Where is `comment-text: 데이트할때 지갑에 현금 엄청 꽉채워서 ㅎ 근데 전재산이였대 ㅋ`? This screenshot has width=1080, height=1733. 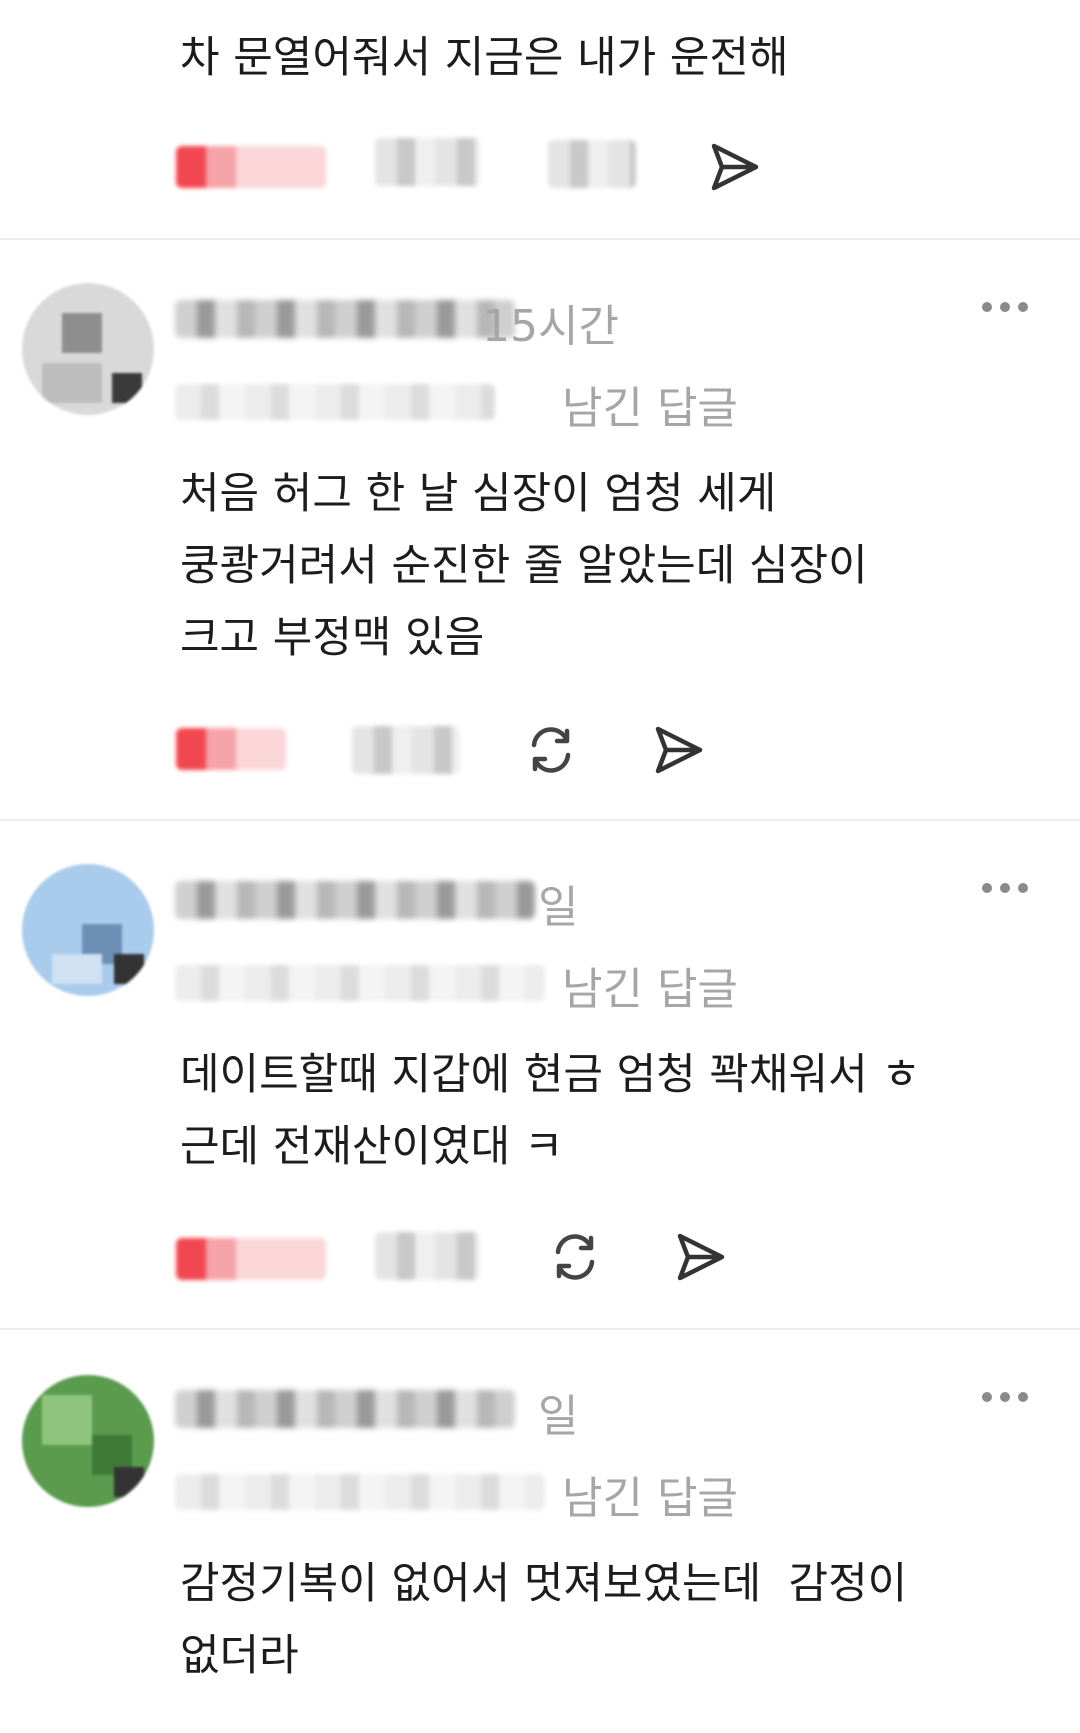
comment-text: 데이트할때 지갑에 현금 엄청 꽉채워서 ㅎ 근데 전재산이였대 ㅋ is located at coordinates (550, 1111).